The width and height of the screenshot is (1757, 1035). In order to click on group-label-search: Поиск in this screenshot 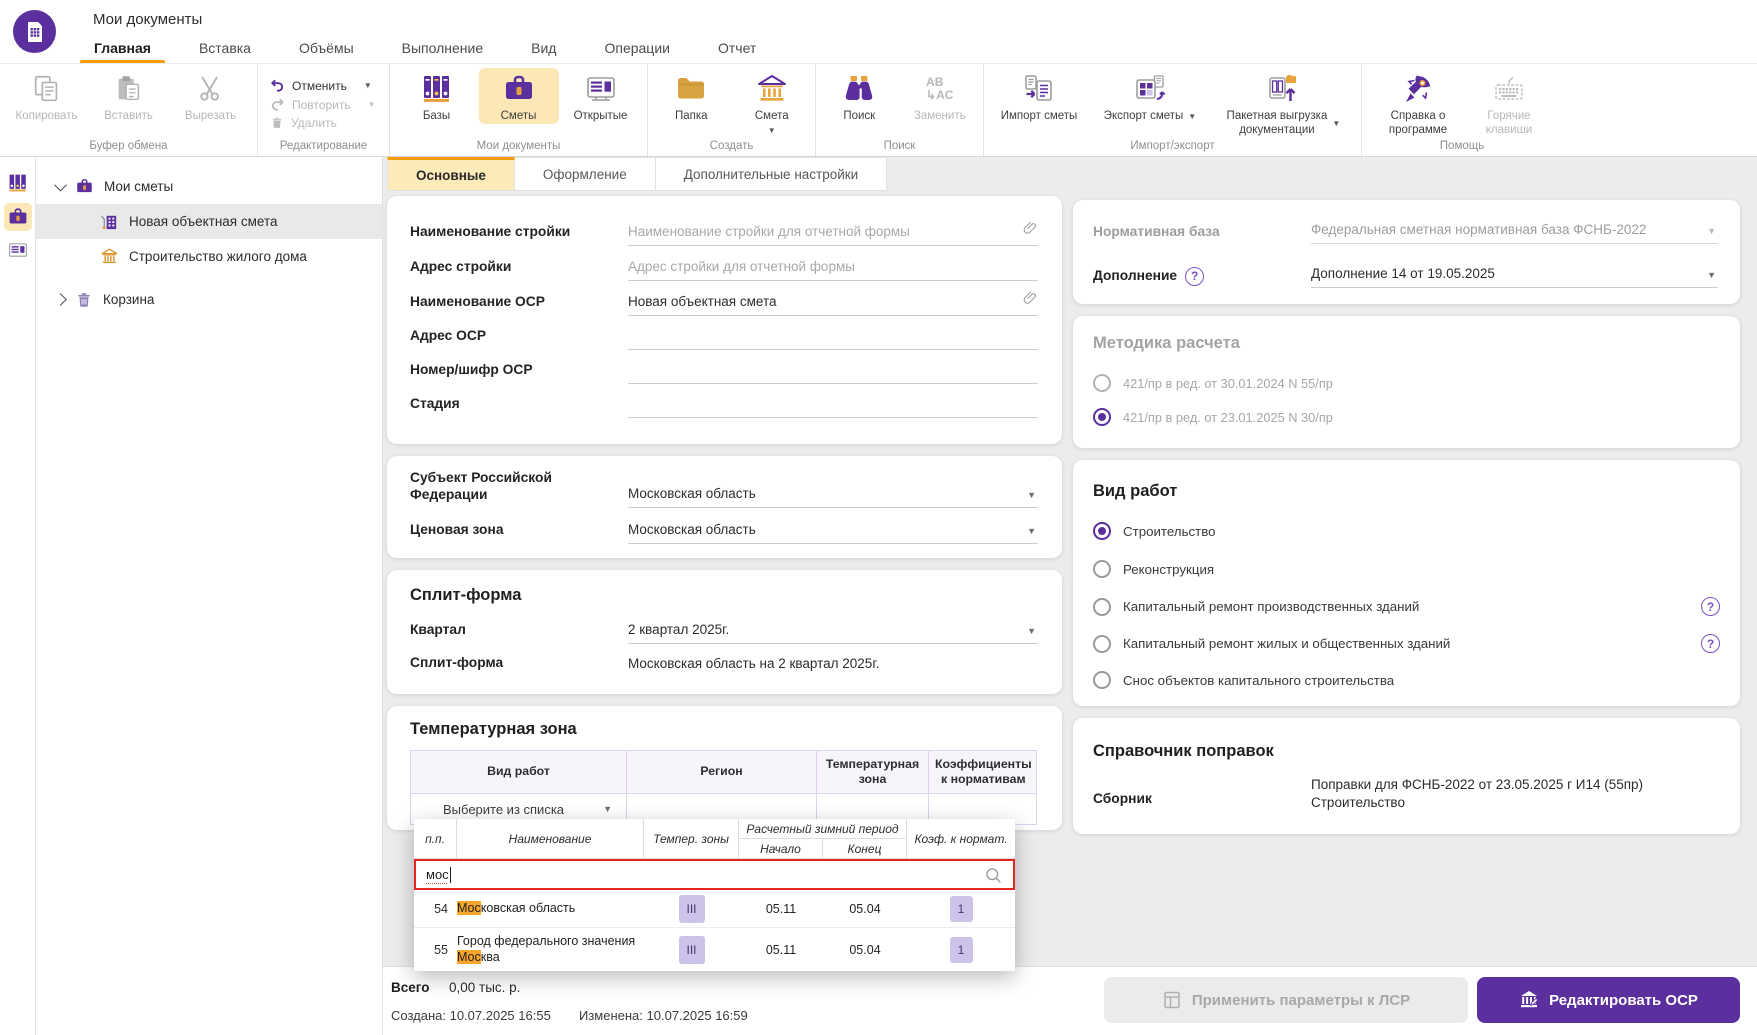, I will do `click(899, 146)`.